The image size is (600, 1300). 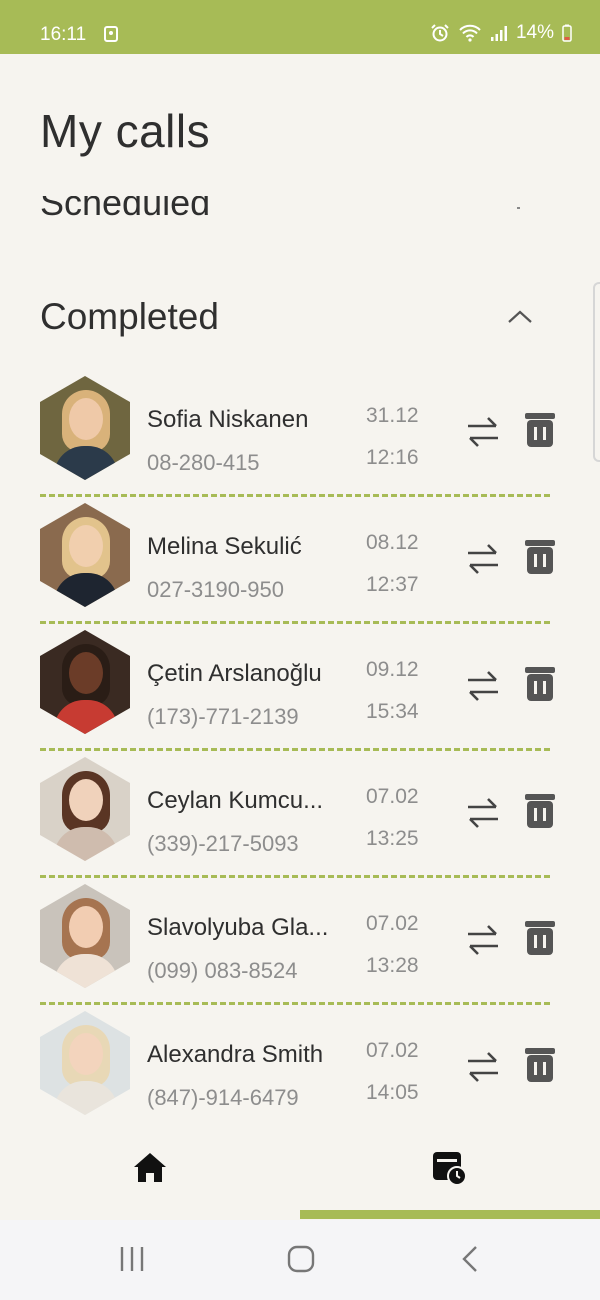 I want to click on contact-name: Çetin Arslanoğlu, so click(x=234, y=673).